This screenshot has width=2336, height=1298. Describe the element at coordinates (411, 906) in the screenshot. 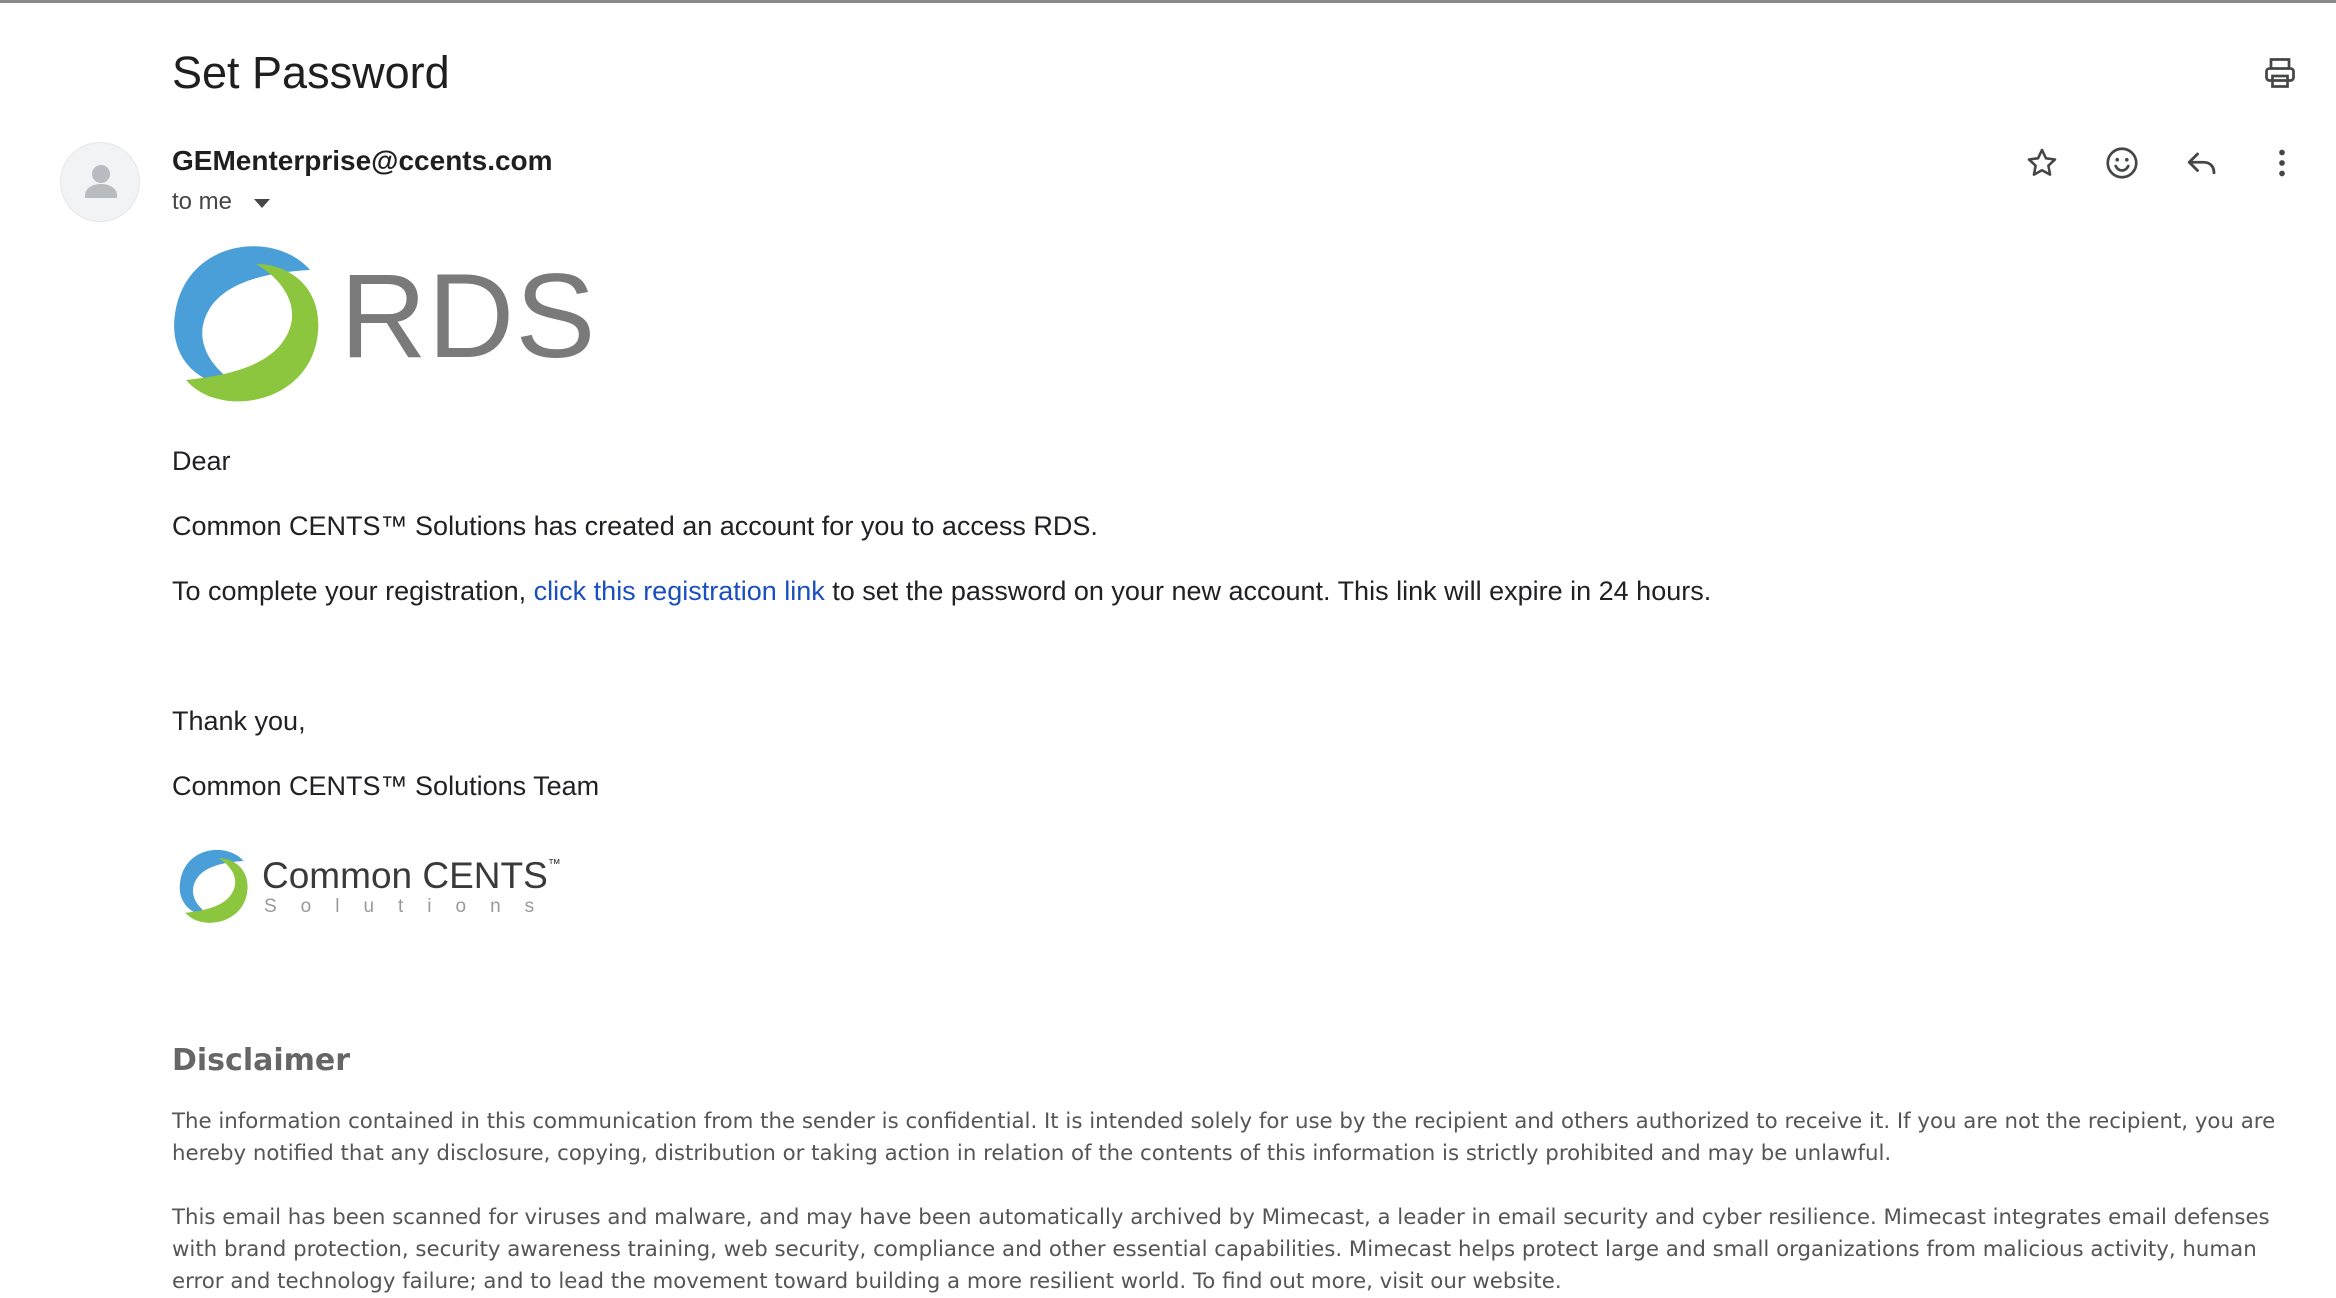

I see `company-logo-subtitle: Solutions` at that location.